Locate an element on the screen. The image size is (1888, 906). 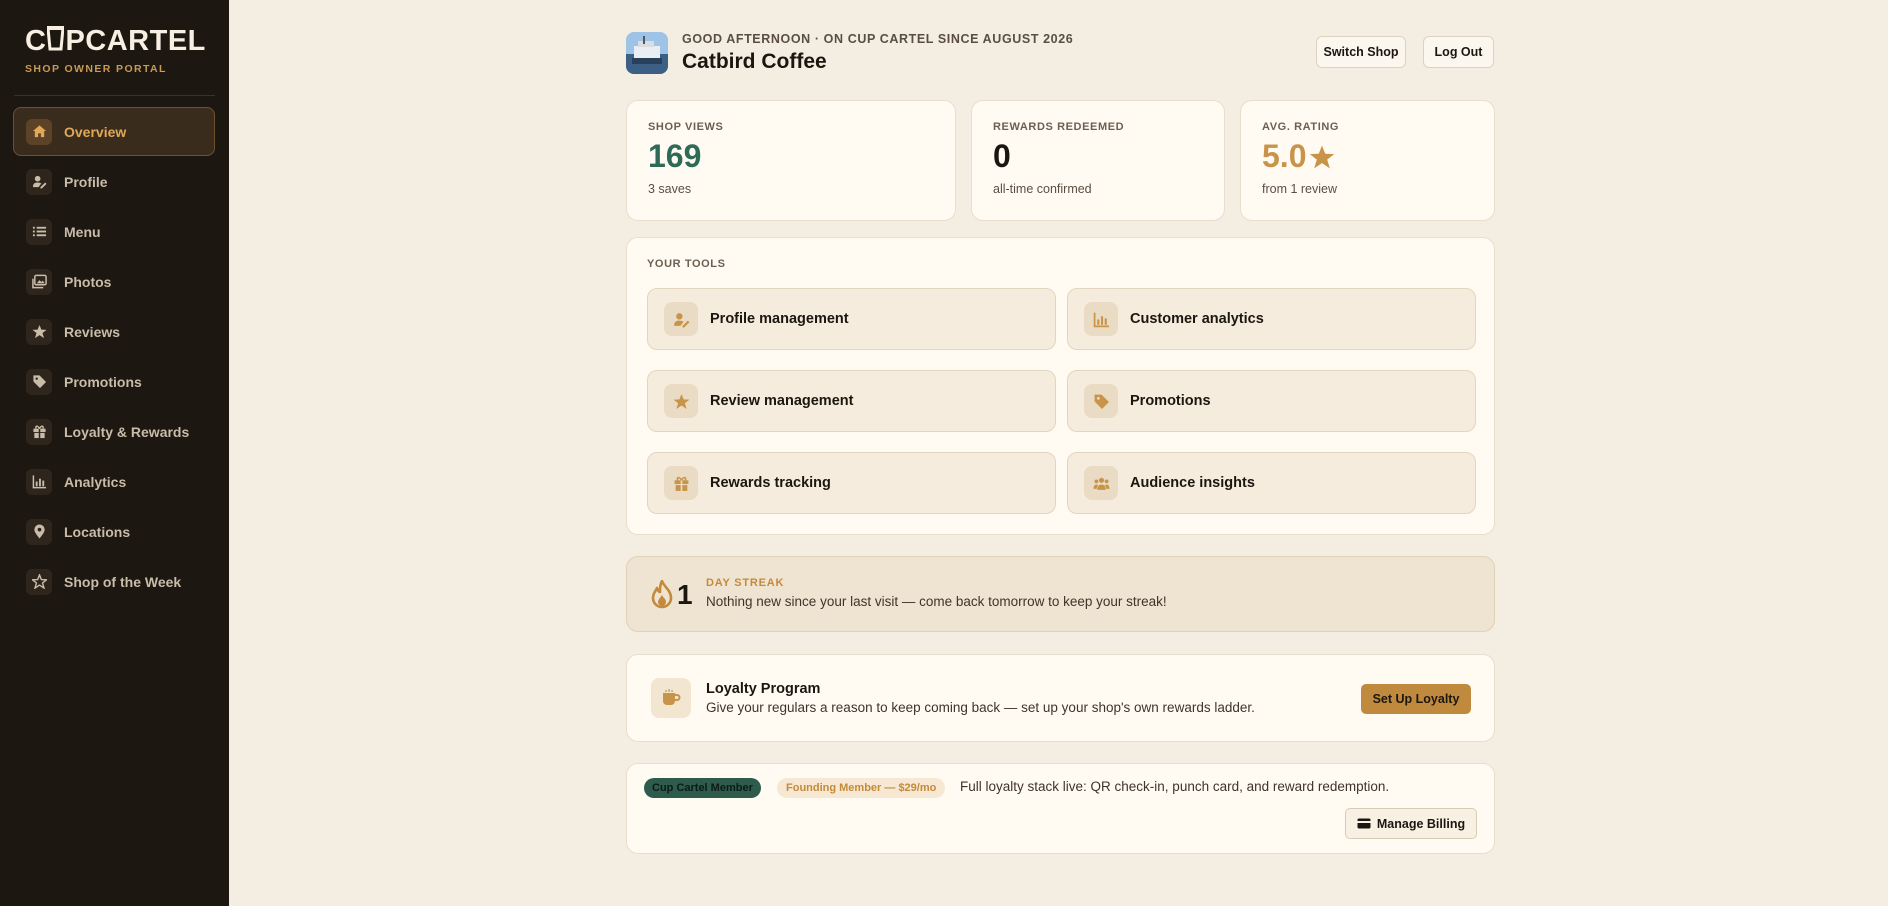
manage-billing-button: Manage Billing is located at coordinates (1411, 823).